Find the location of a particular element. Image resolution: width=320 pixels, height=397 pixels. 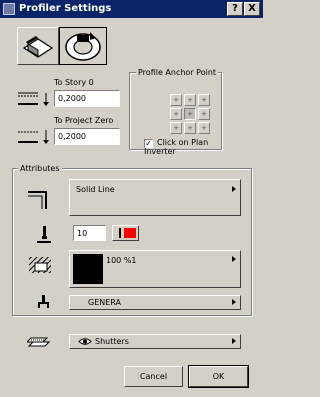

click-on-plan-label: Click on Plan is located at coordinates (183, 142).